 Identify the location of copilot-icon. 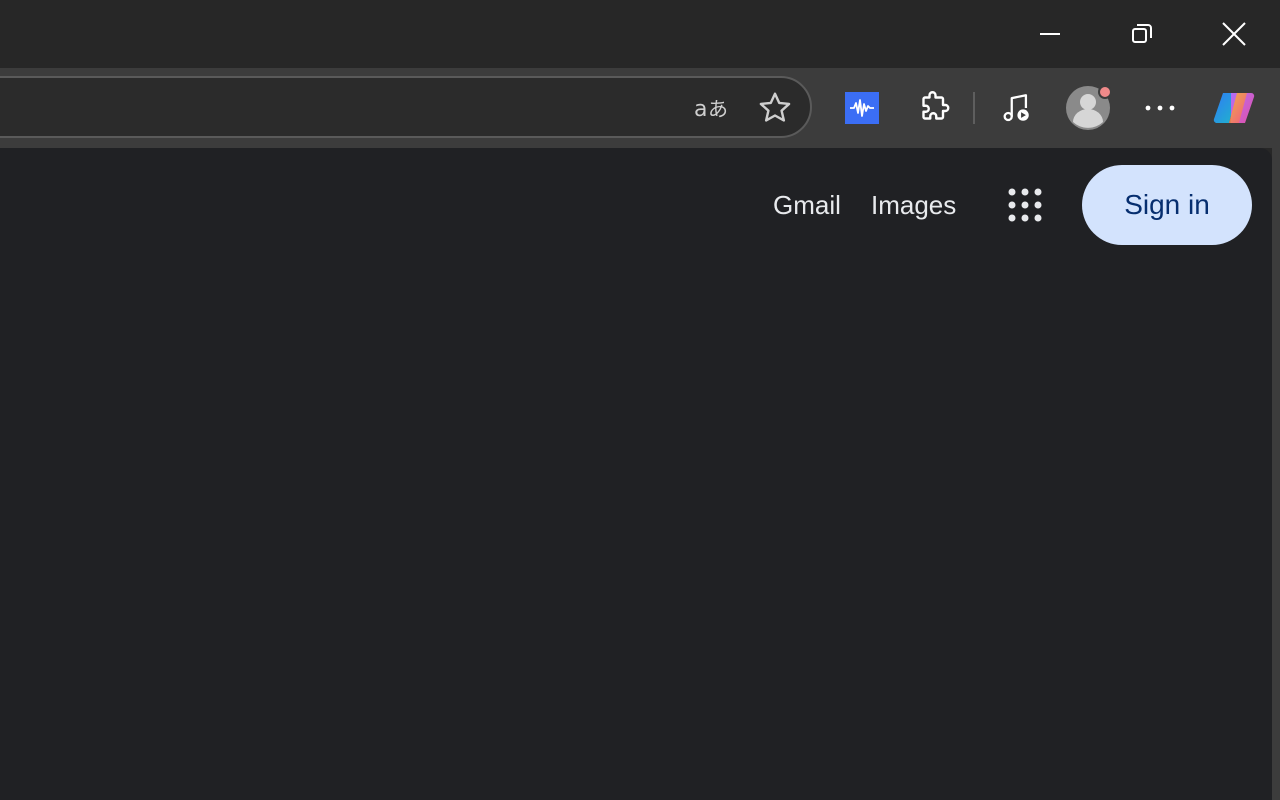
(1234, 108).